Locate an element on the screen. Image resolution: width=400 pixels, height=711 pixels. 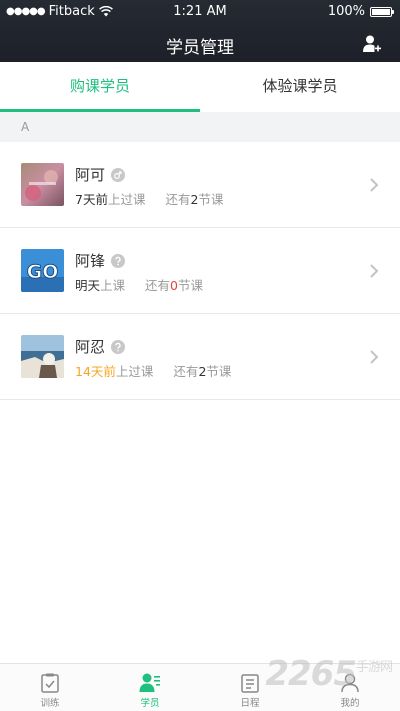
add-user-icon is located at coordinates (372, 44).